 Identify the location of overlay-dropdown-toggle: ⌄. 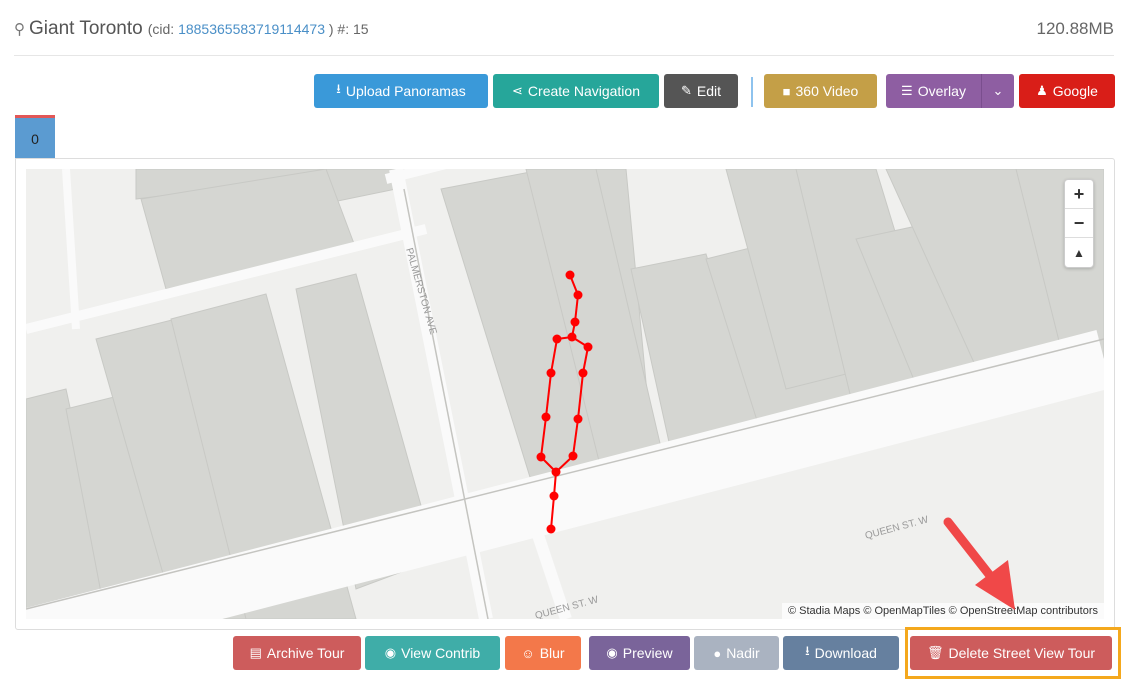
(997, 91).